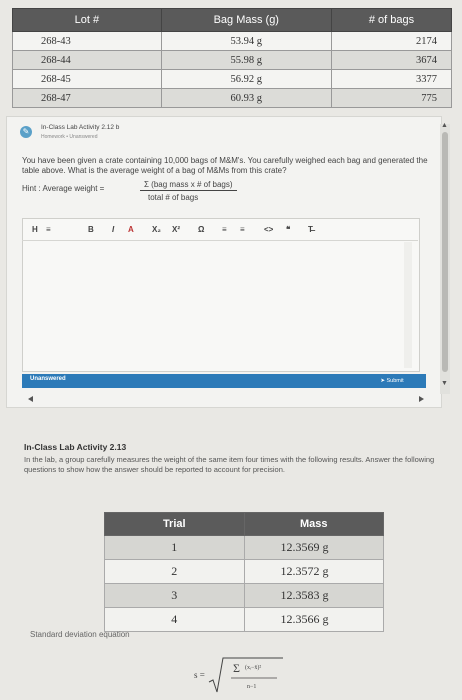 The height and width of the screenshot is (700, 462). Describe the element at coordinates (242, 229) in the screenshot. I see `number-list-button: ≡` at that location.